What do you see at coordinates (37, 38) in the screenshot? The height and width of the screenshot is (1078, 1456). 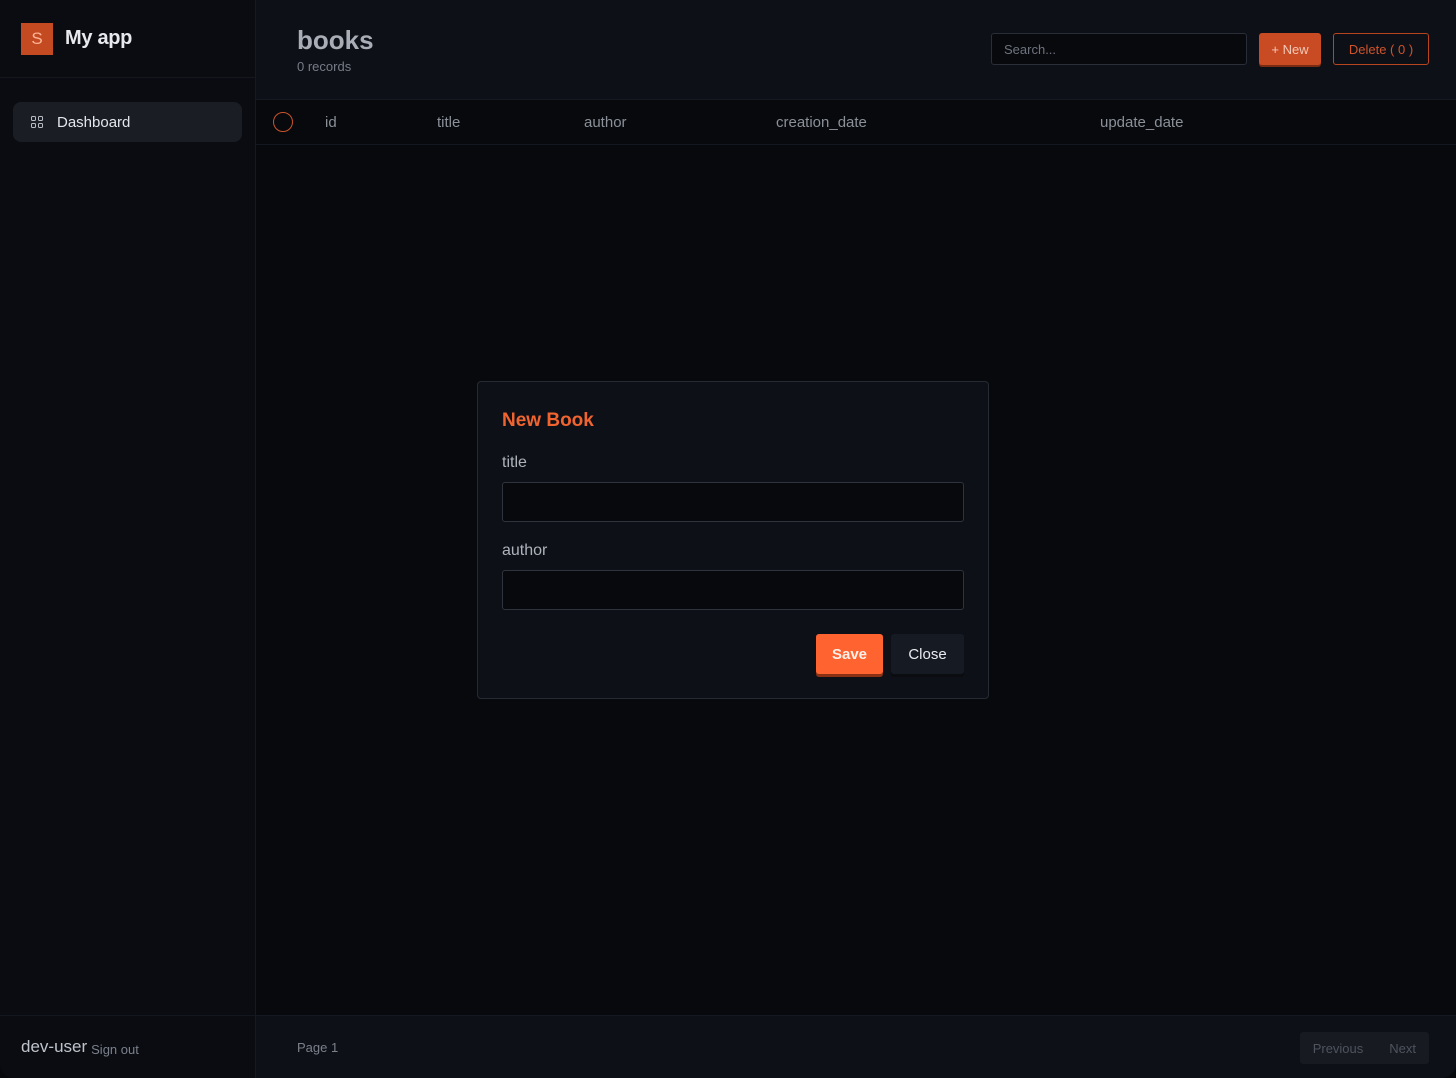 I see `brand-logo: S` at bounding box center [37, 38].